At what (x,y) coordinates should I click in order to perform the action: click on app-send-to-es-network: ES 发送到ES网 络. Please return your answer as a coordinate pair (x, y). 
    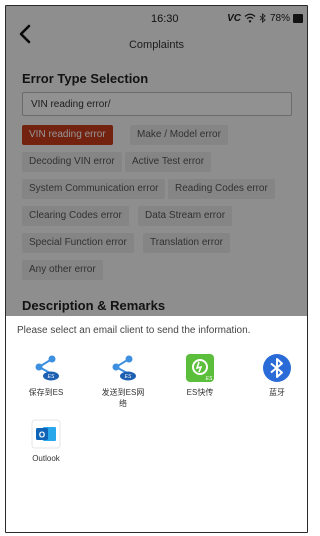
    Looking at the image, I should click on (123, 381).